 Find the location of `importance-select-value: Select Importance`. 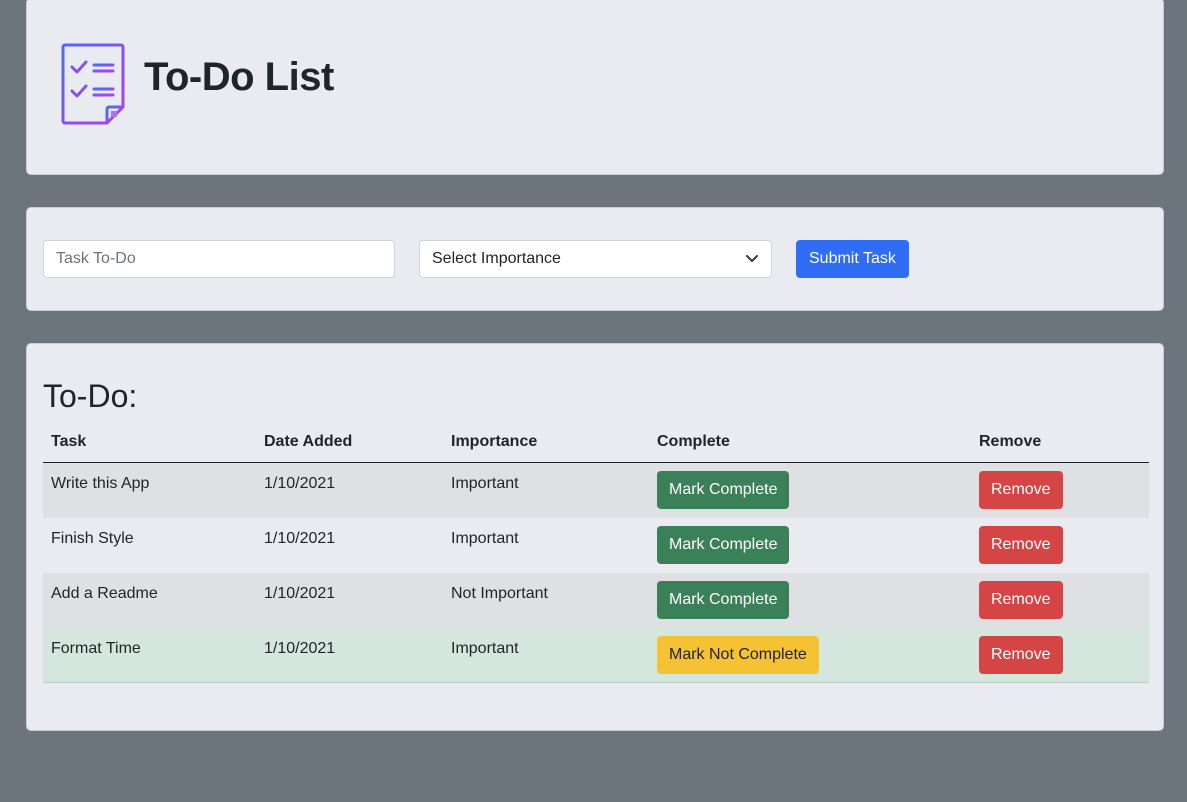

importance-select-value: Select Importance is located at coordinates (496, 258).